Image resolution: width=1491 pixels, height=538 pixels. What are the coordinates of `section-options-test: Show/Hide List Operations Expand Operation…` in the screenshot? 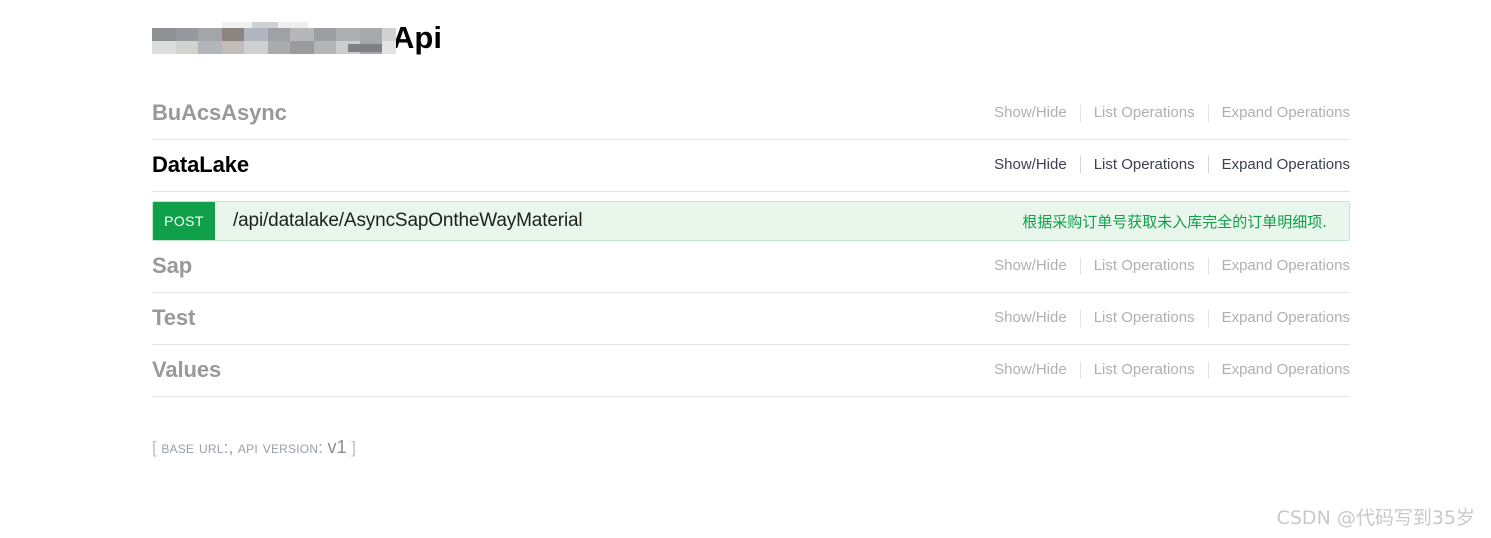 It's located at (1165, 318).